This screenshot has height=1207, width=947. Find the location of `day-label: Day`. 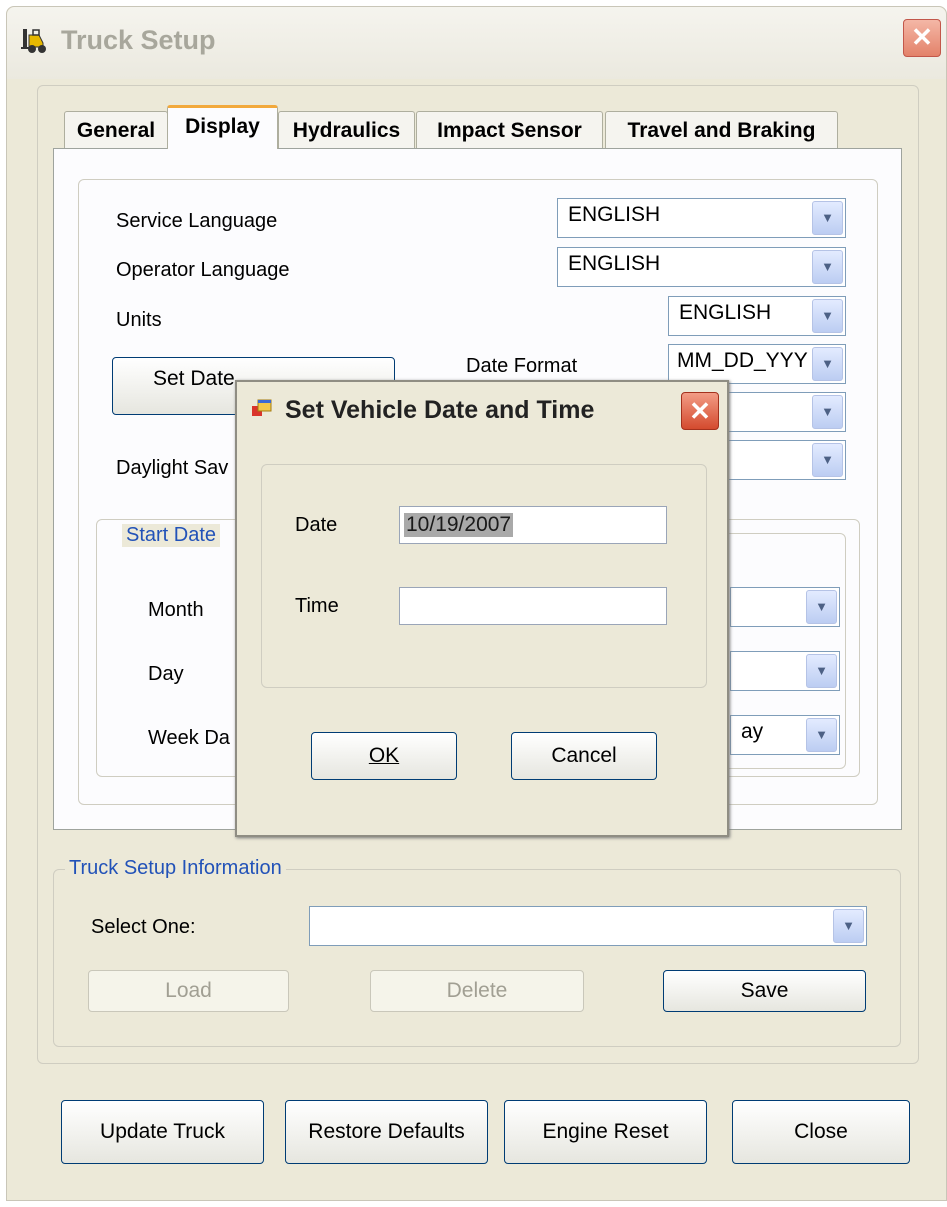

day-label: Day is located at coordinates (166, 674).